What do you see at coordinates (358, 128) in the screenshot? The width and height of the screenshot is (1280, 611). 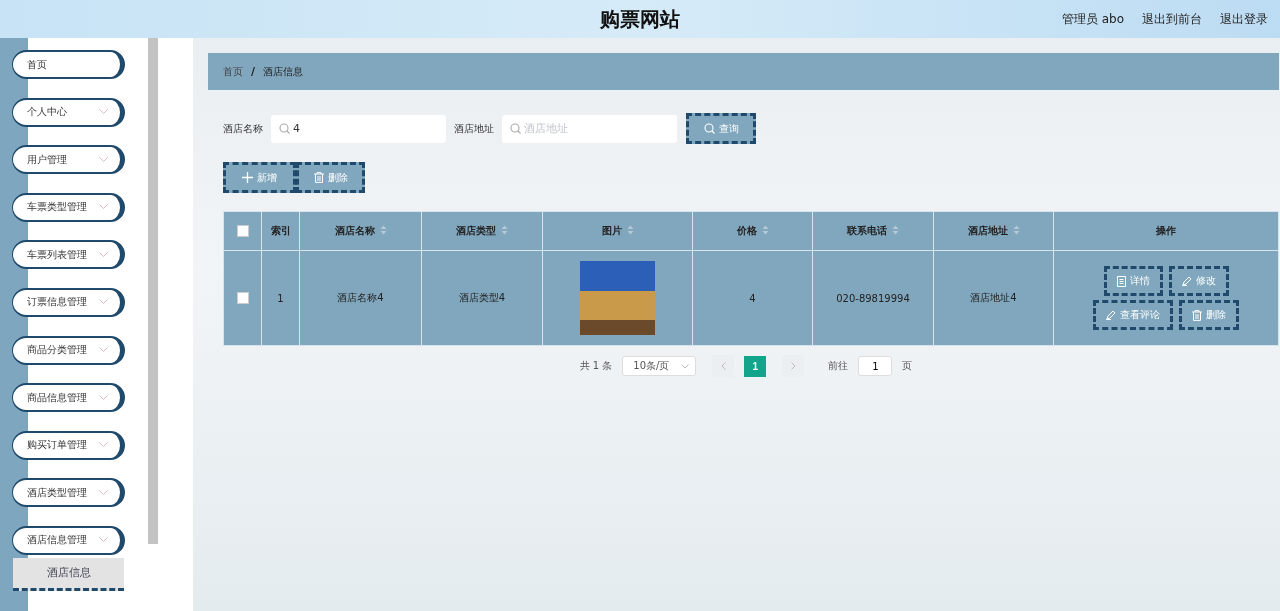 I see `input-field: 4` at bounding box center [358, 128].